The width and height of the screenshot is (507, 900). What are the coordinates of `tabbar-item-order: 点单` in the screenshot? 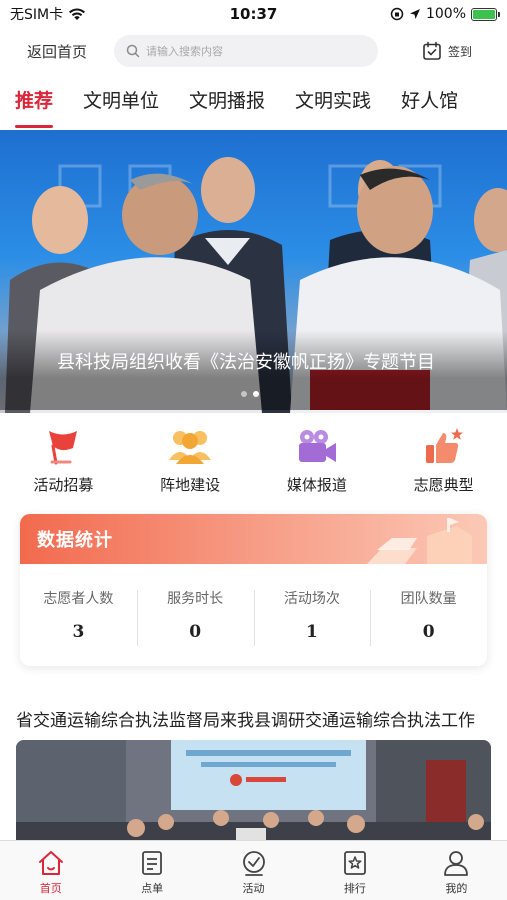 It's located at (151, 870).